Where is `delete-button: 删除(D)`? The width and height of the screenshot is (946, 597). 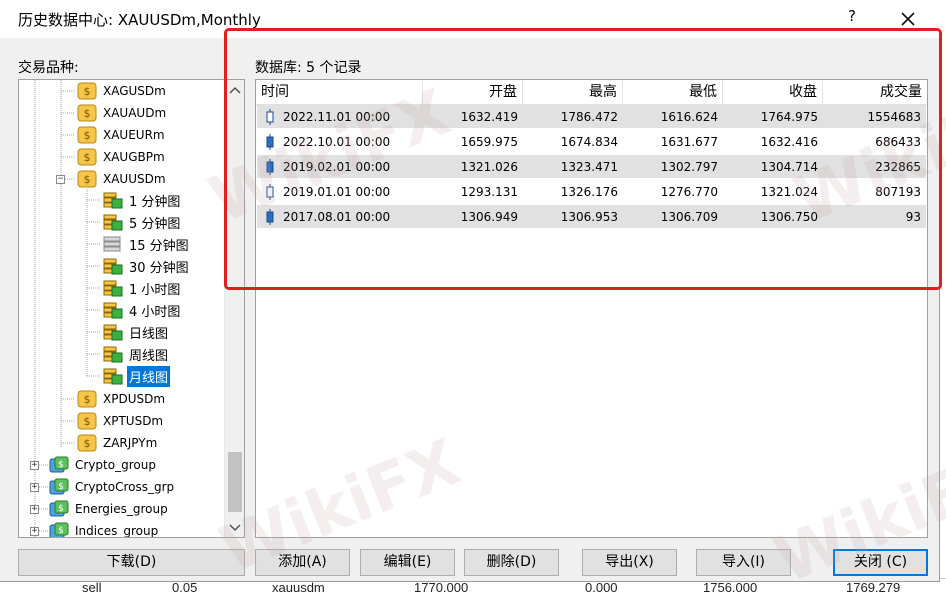 delete-button: 删除(D) is located at coordinates (511, 562).